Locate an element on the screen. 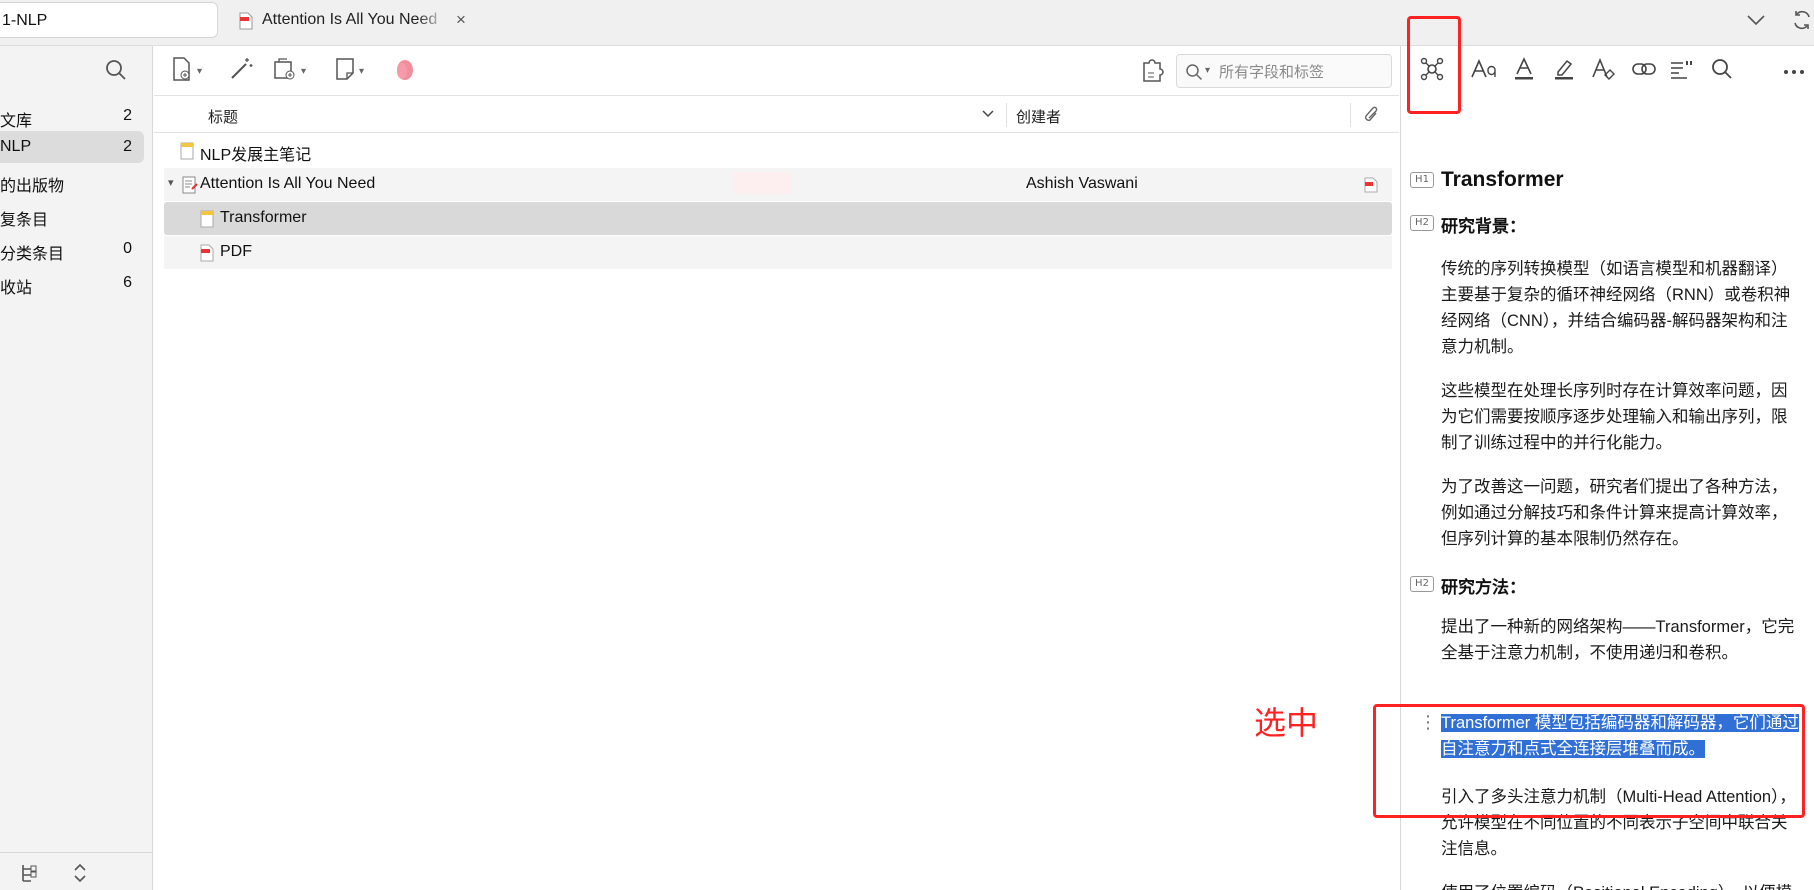  column-creator-header: 创建者 is located at coordinates (1038, 116).